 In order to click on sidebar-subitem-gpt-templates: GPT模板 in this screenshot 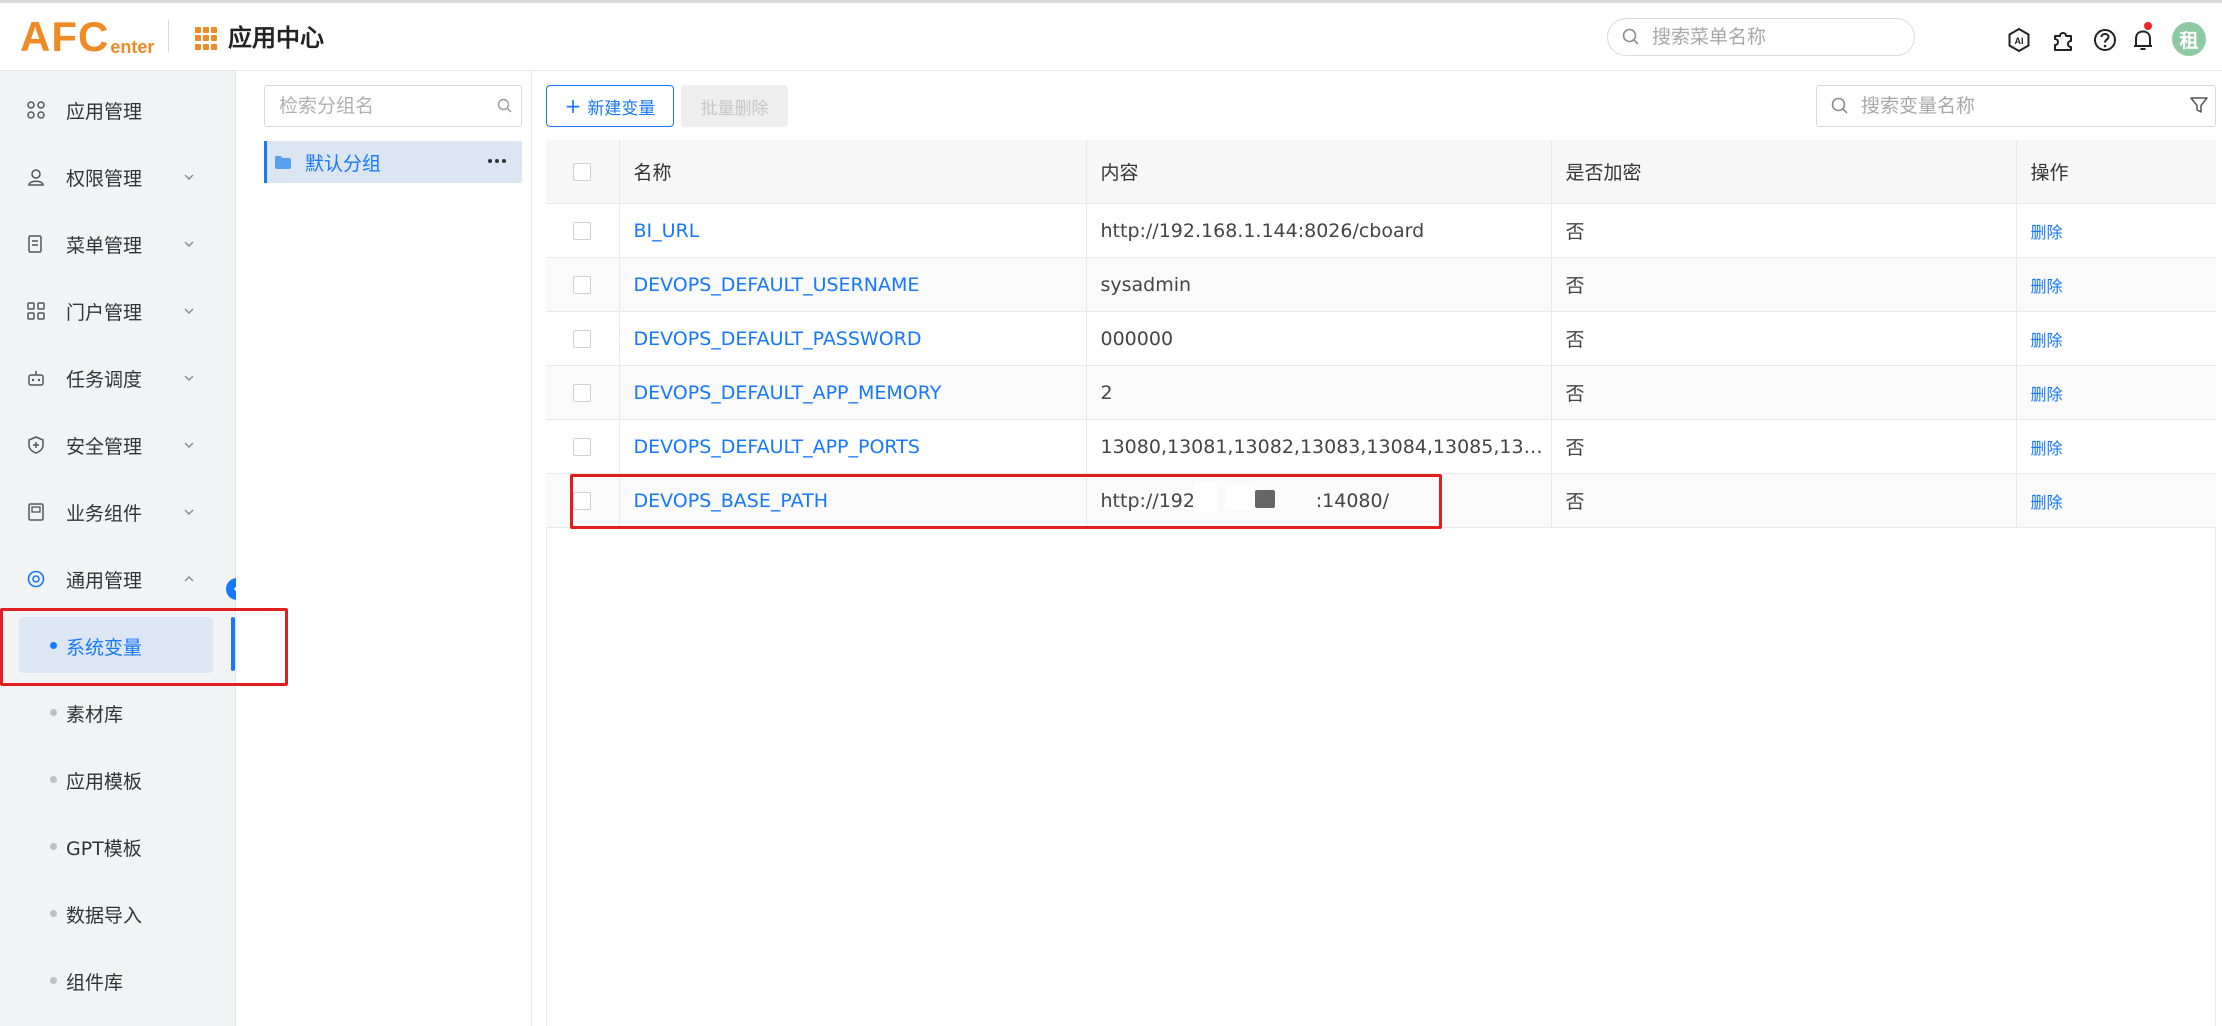, I will do `click(118, 846)`.